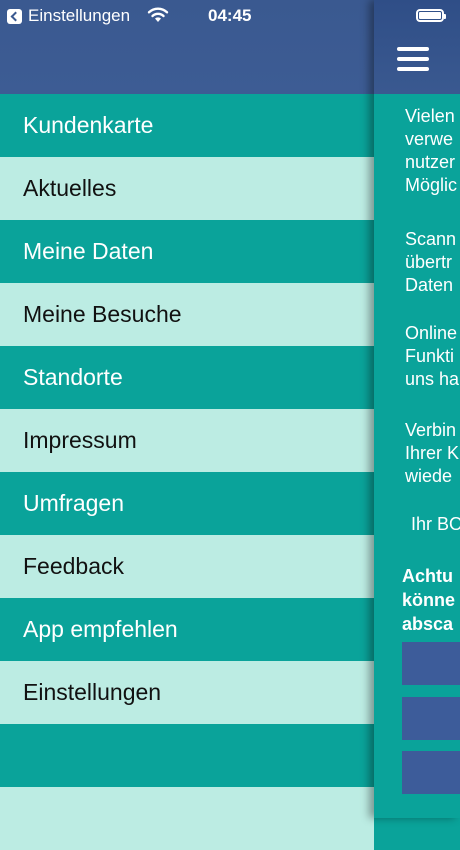 This screenshot has height=850, width=460. I want to click on connect-paragraph: Verbin Ihrer K wiede, so click(432, 453).